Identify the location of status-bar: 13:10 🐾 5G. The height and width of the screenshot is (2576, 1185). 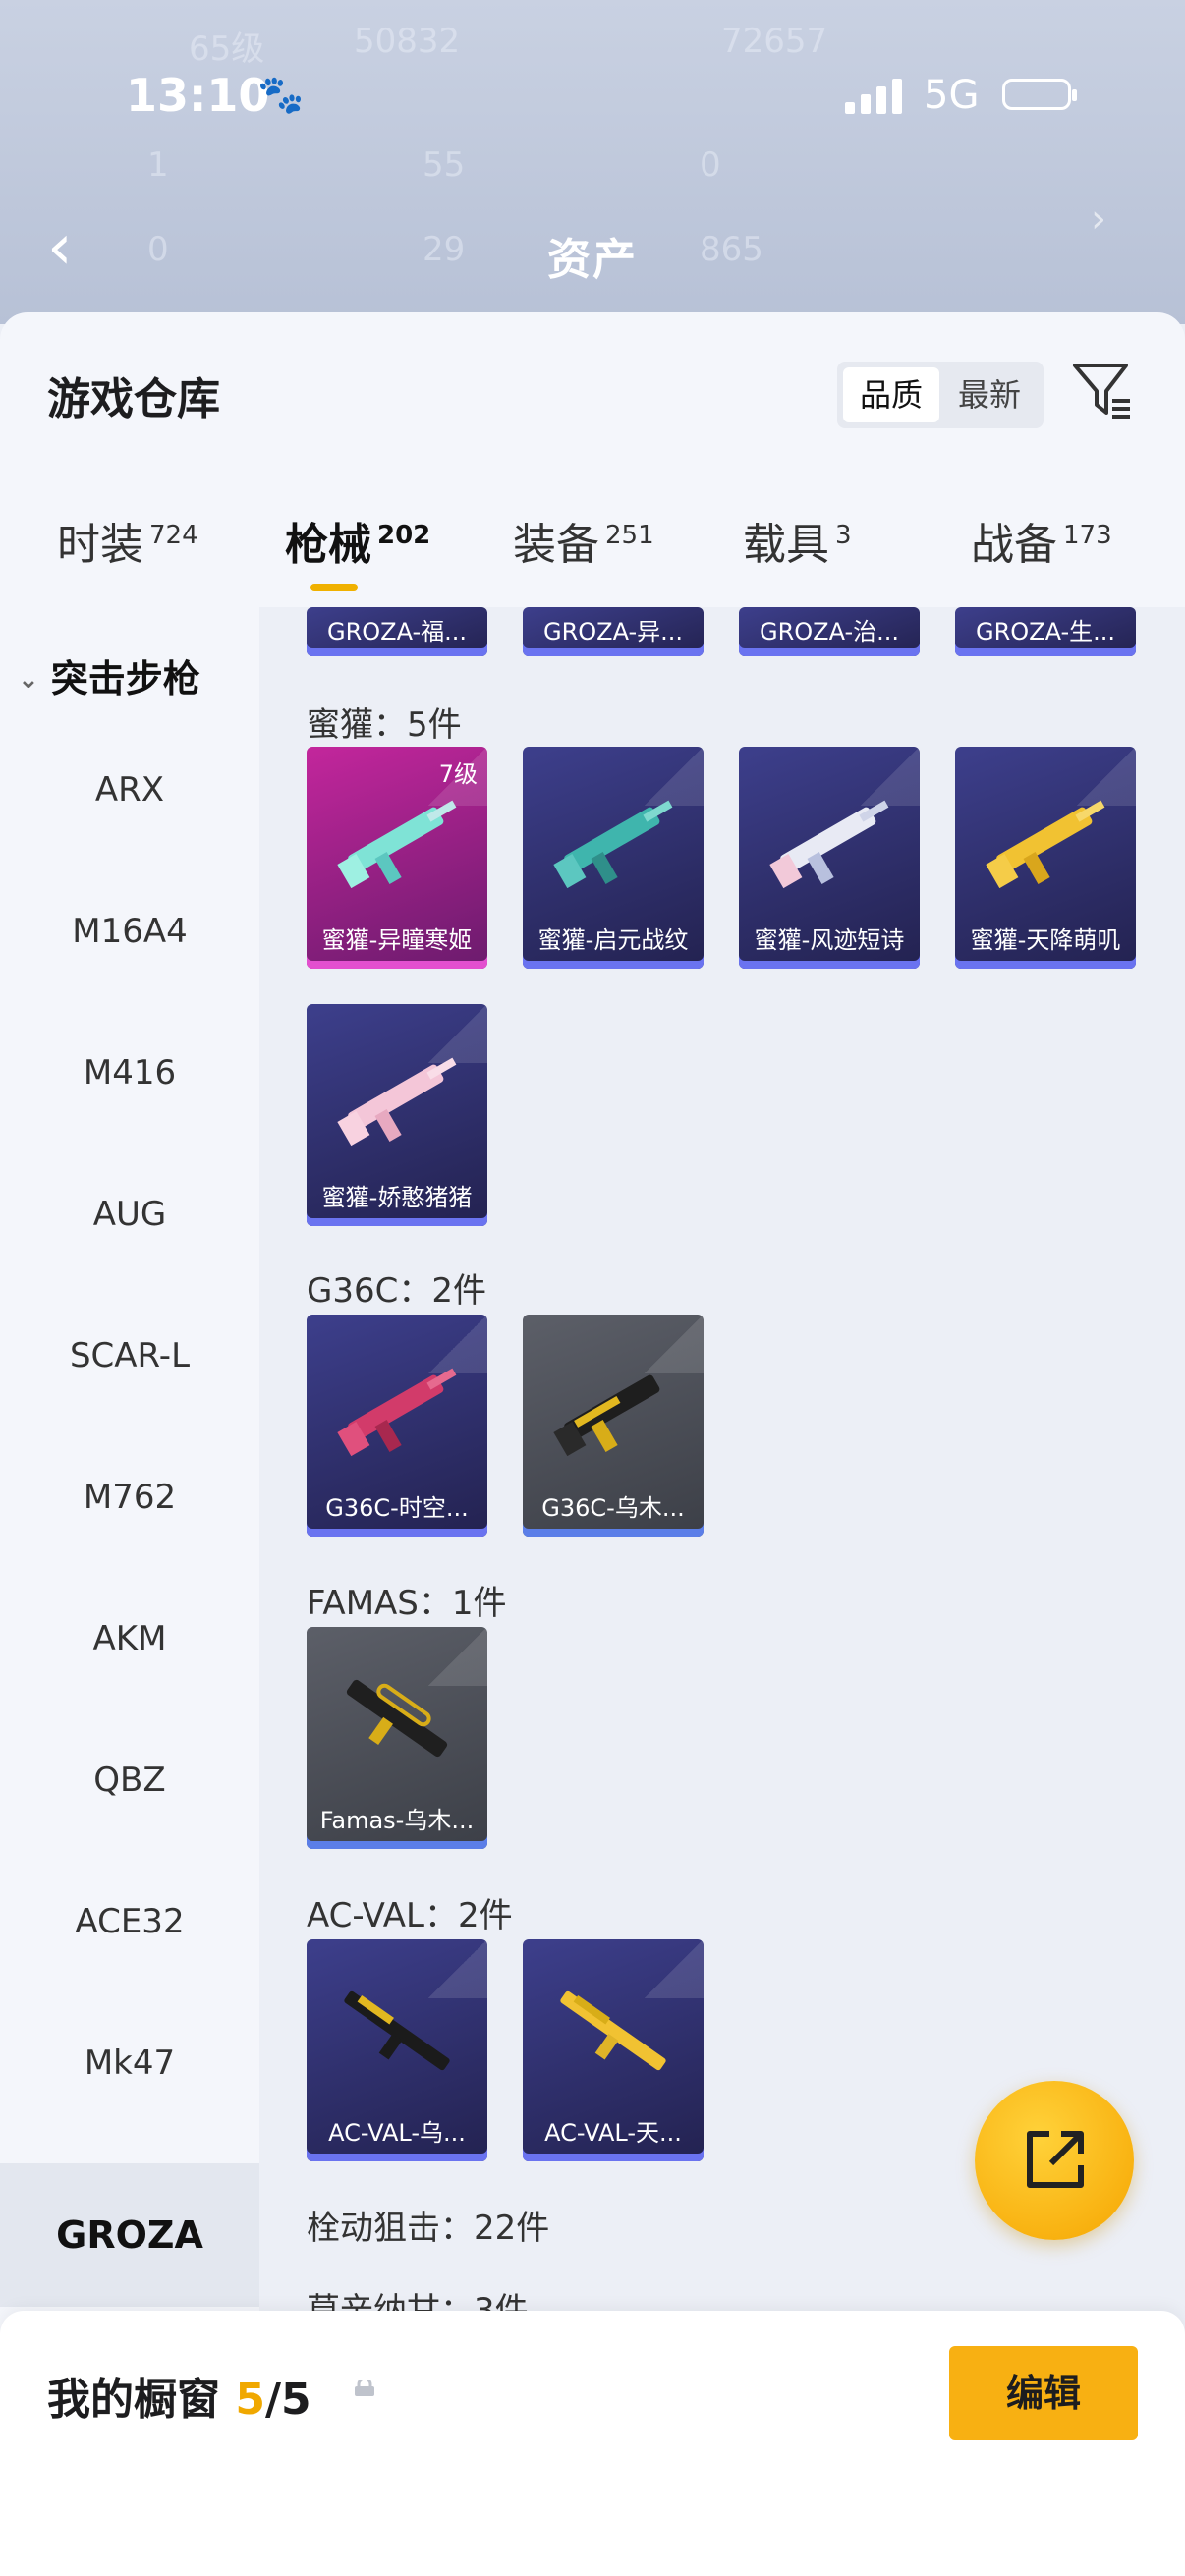
(592, 98).